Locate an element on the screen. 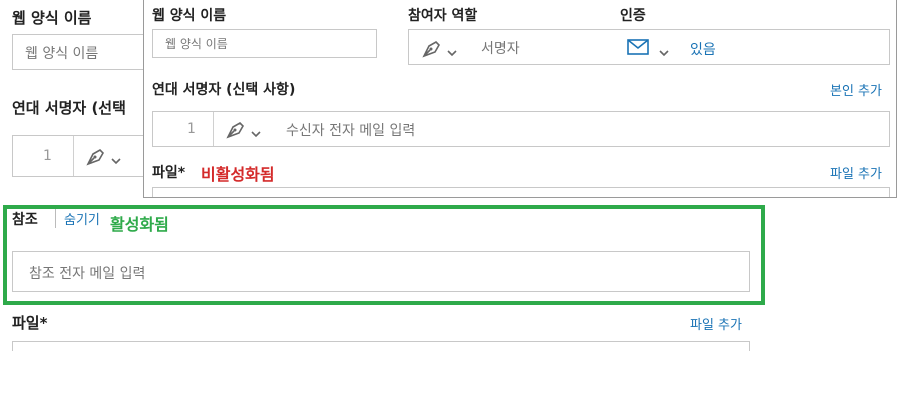 The height and width of the screenshot is (415, 898). auth-value: 있음 is located at coordinates (703, 50).